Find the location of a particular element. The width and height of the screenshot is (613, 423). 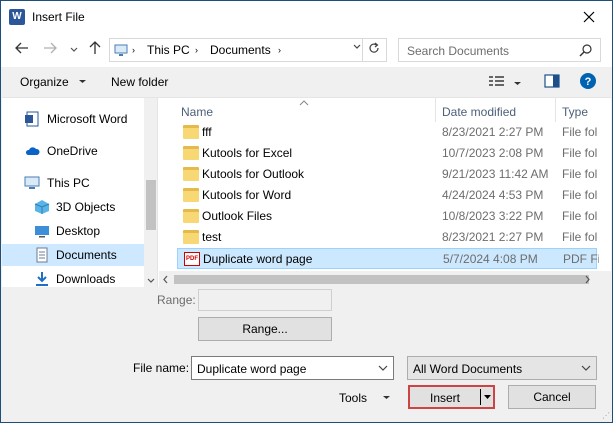

up-button is located at coordinates (95, 50).